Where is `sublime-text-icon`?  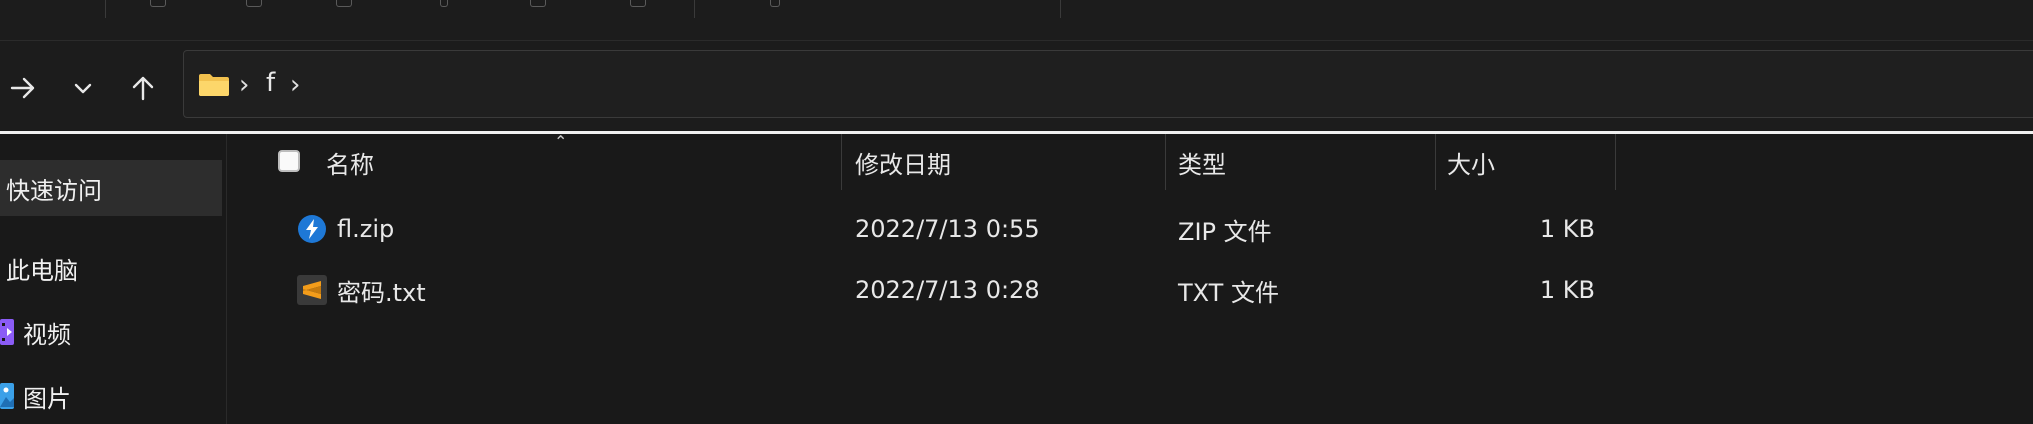
sublime-text-icon is located at coordinates (312, 290).